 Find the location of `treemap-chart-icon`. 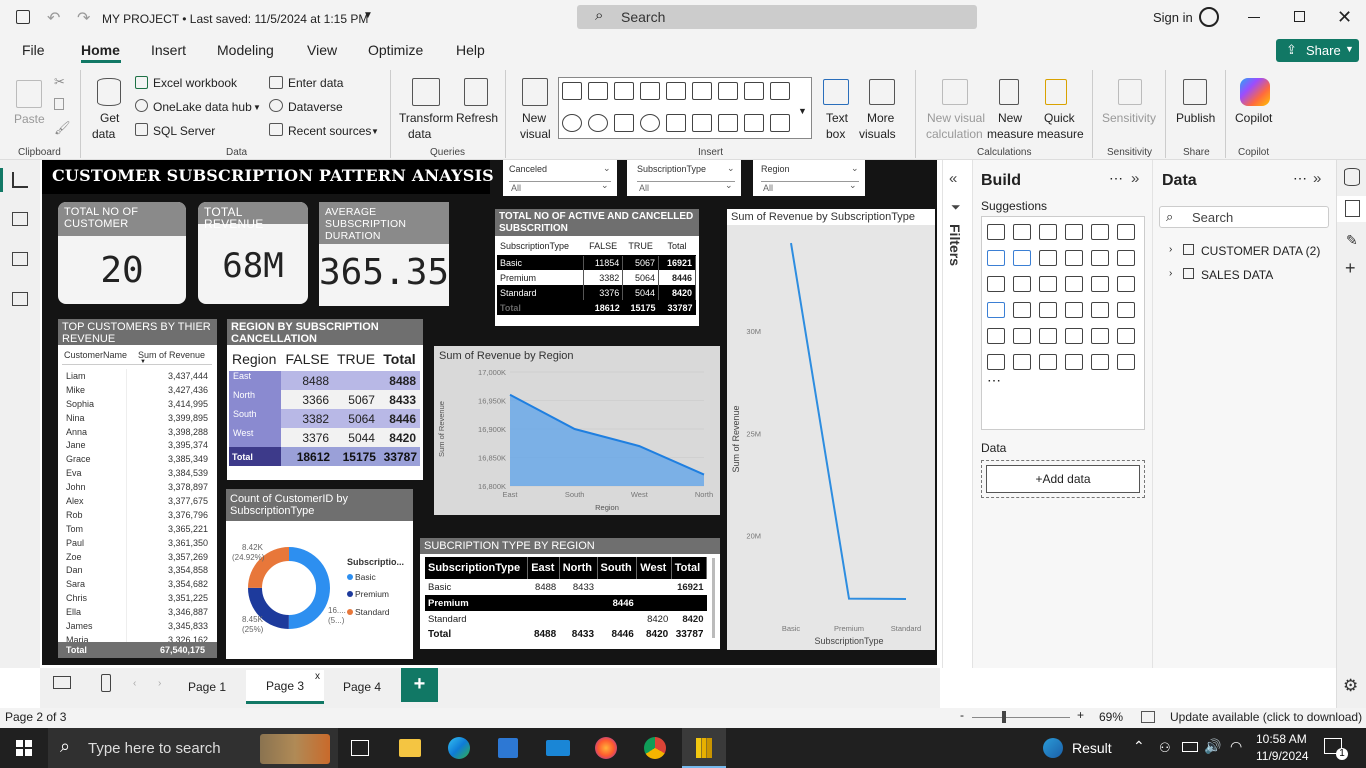

treemap-chart-icon is located at coordinates (624, 123).